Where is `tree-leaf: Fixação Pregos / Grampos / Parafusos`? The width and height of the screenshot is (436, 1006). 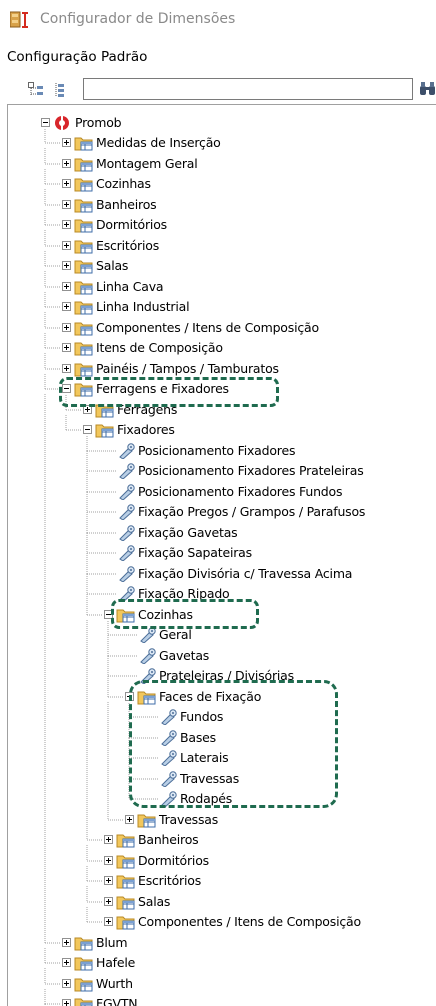
tree-leaf: Fixação Pregos / Grampos / Parafusos is located at coordinates (222, 512).